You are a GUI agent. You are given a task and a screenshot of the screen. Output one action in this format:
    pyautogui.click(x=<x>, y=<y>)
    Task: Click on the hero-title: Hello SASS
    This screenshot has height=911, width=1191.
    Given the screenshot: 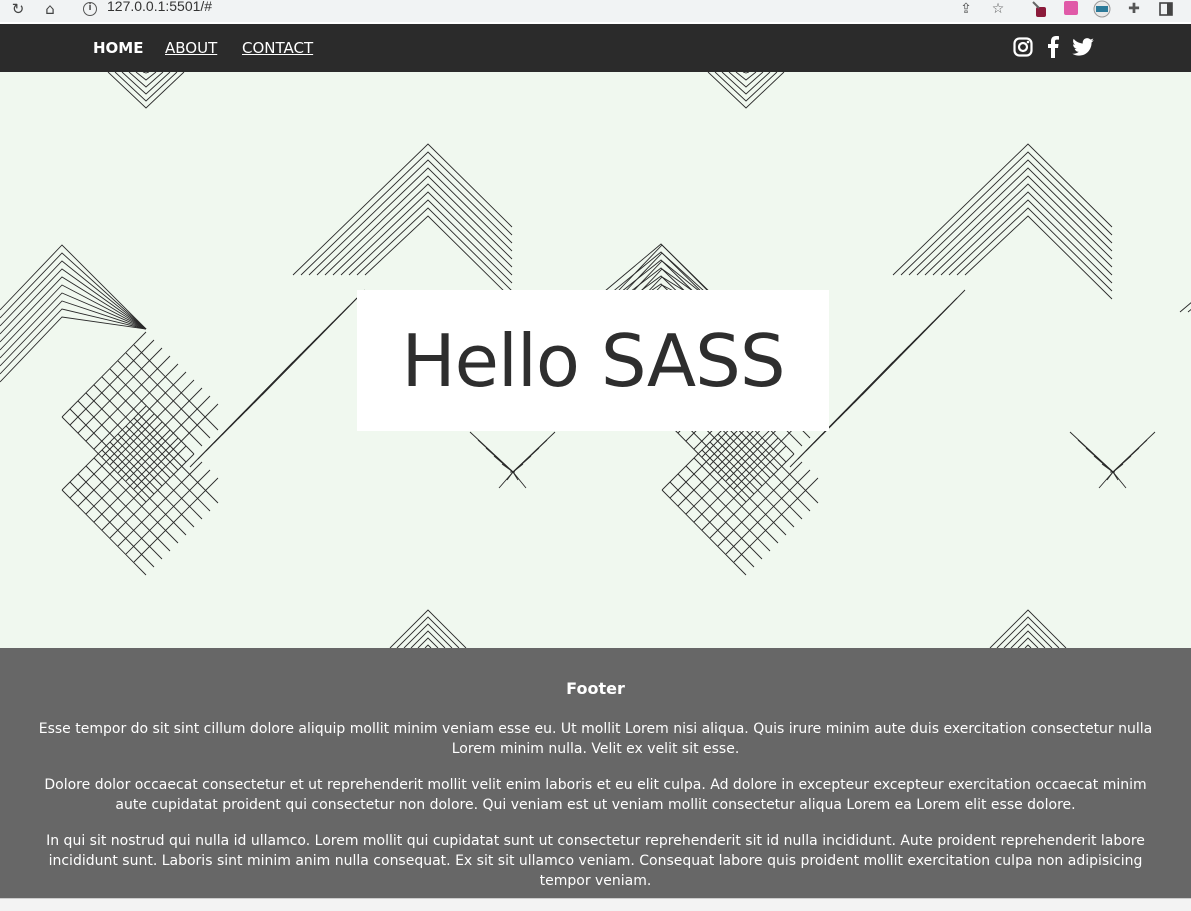 What is the action you would take?
    pyautogui.click(x=593, y=360)
    